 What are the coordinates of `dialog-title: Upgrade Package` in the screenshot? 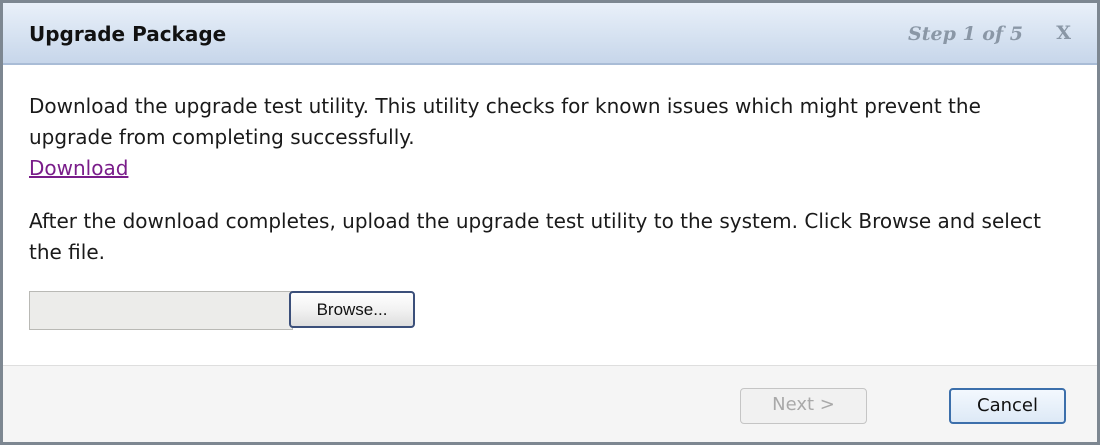 It's located at (128, 34).